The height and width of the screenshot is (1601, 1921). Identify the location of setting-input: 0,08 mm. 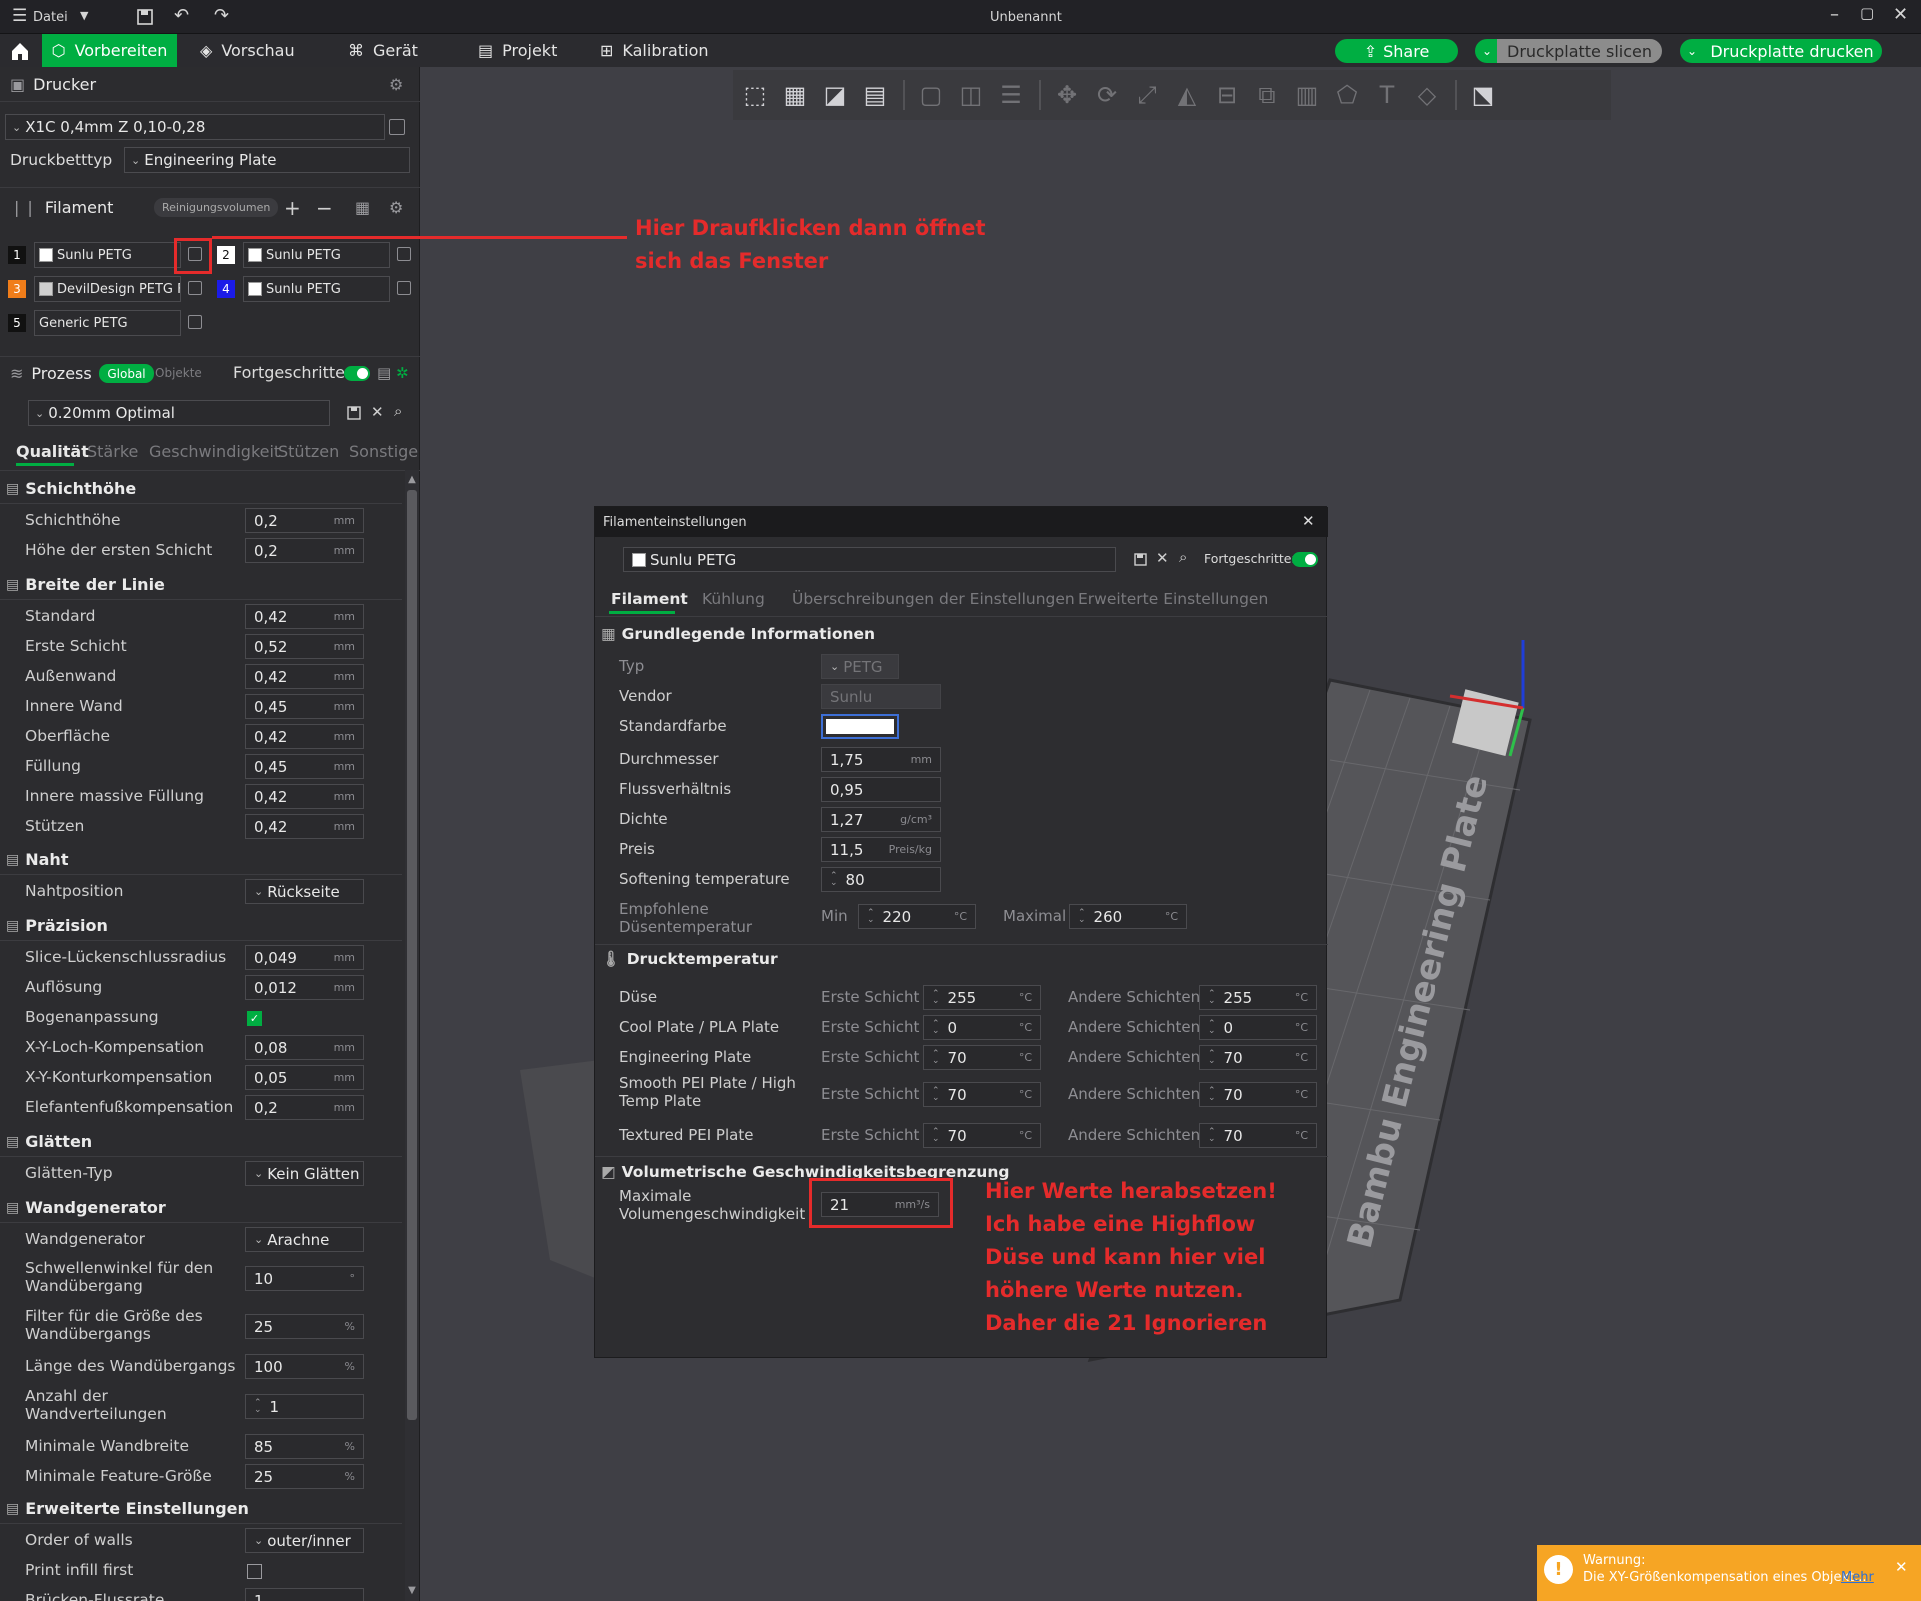
(304, 1047).